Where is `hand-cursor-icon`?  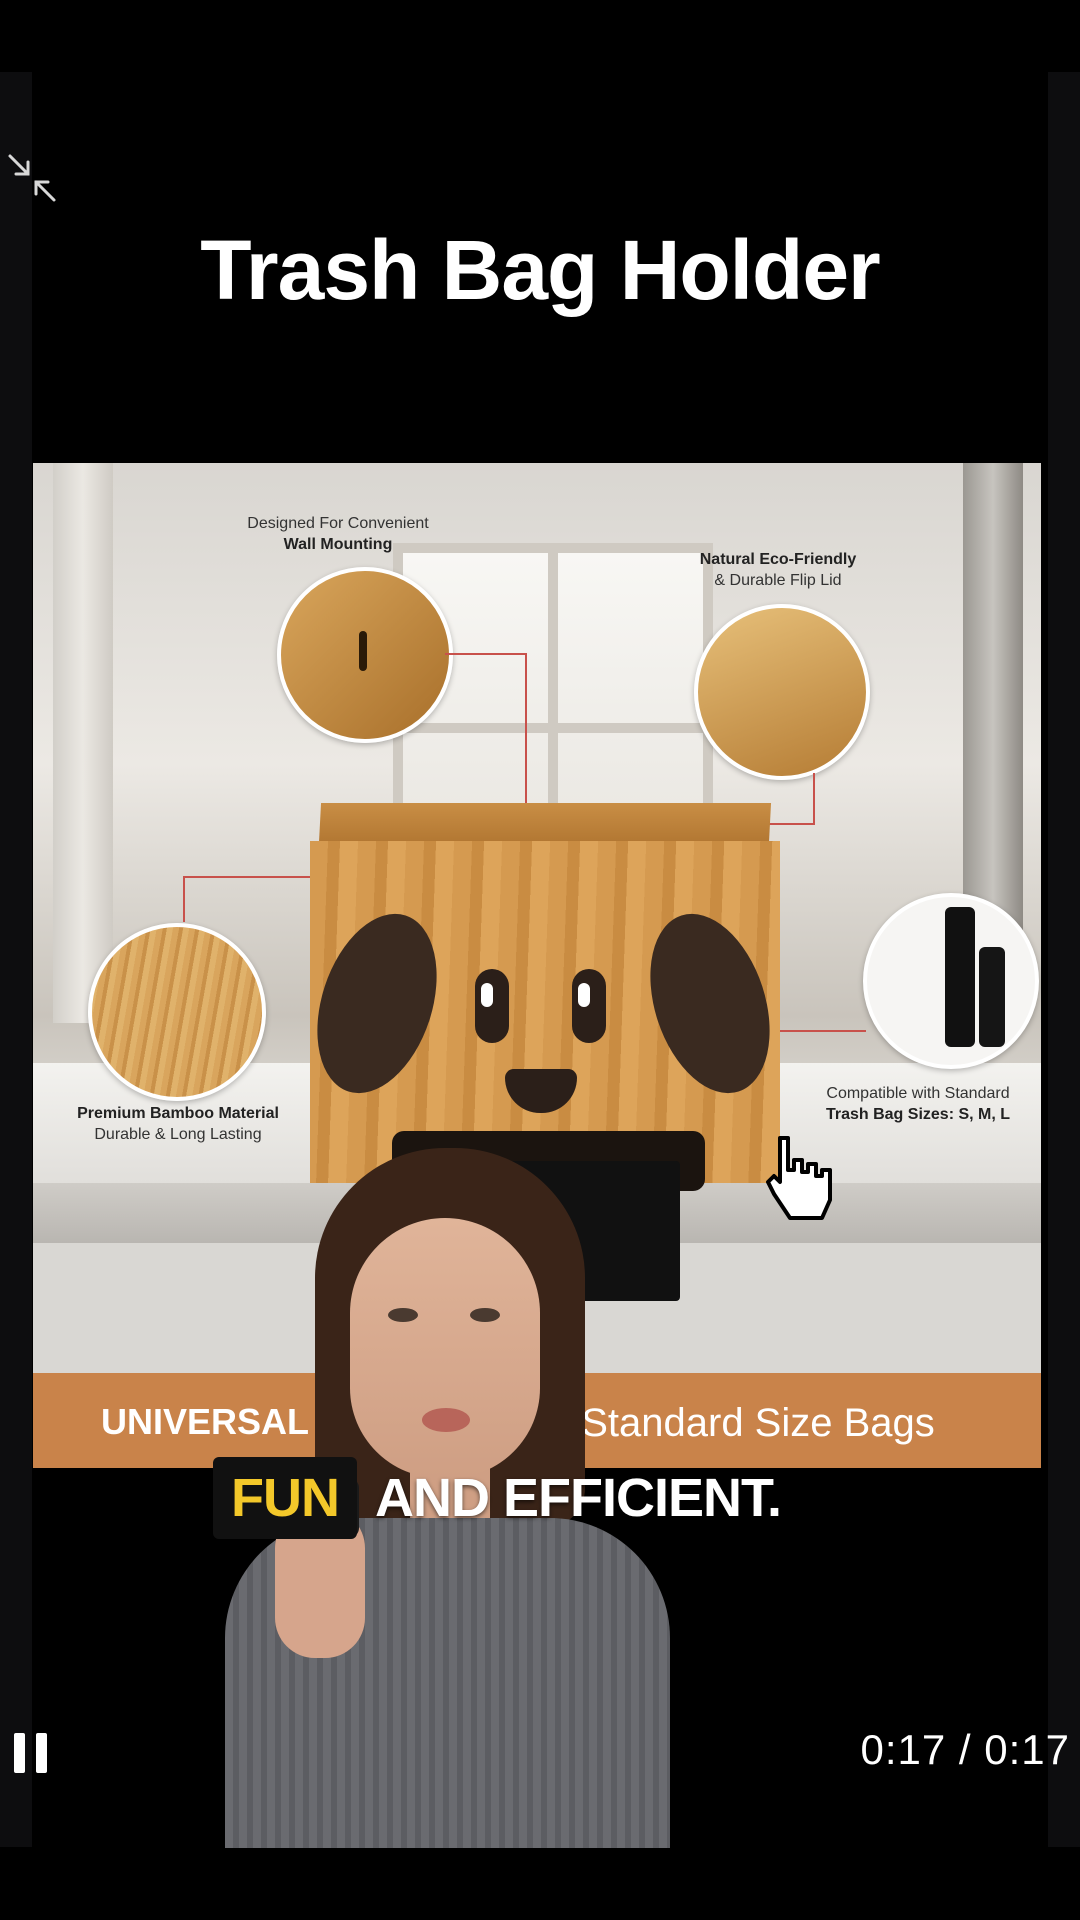
hand-cursor-icon is located at coordinates (799, 1178).